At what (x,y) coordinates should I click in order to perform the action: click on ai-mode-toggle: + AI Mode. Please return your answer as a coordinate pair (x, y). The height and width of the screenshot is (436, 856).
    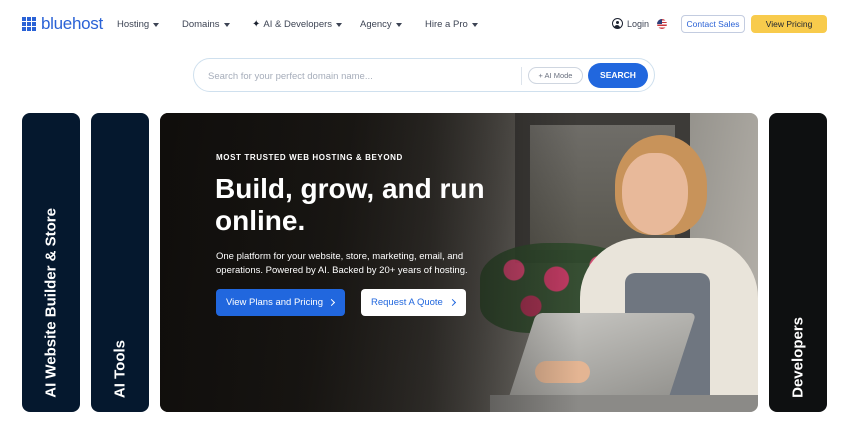
    Looking at the image, I should click on (555, 75).